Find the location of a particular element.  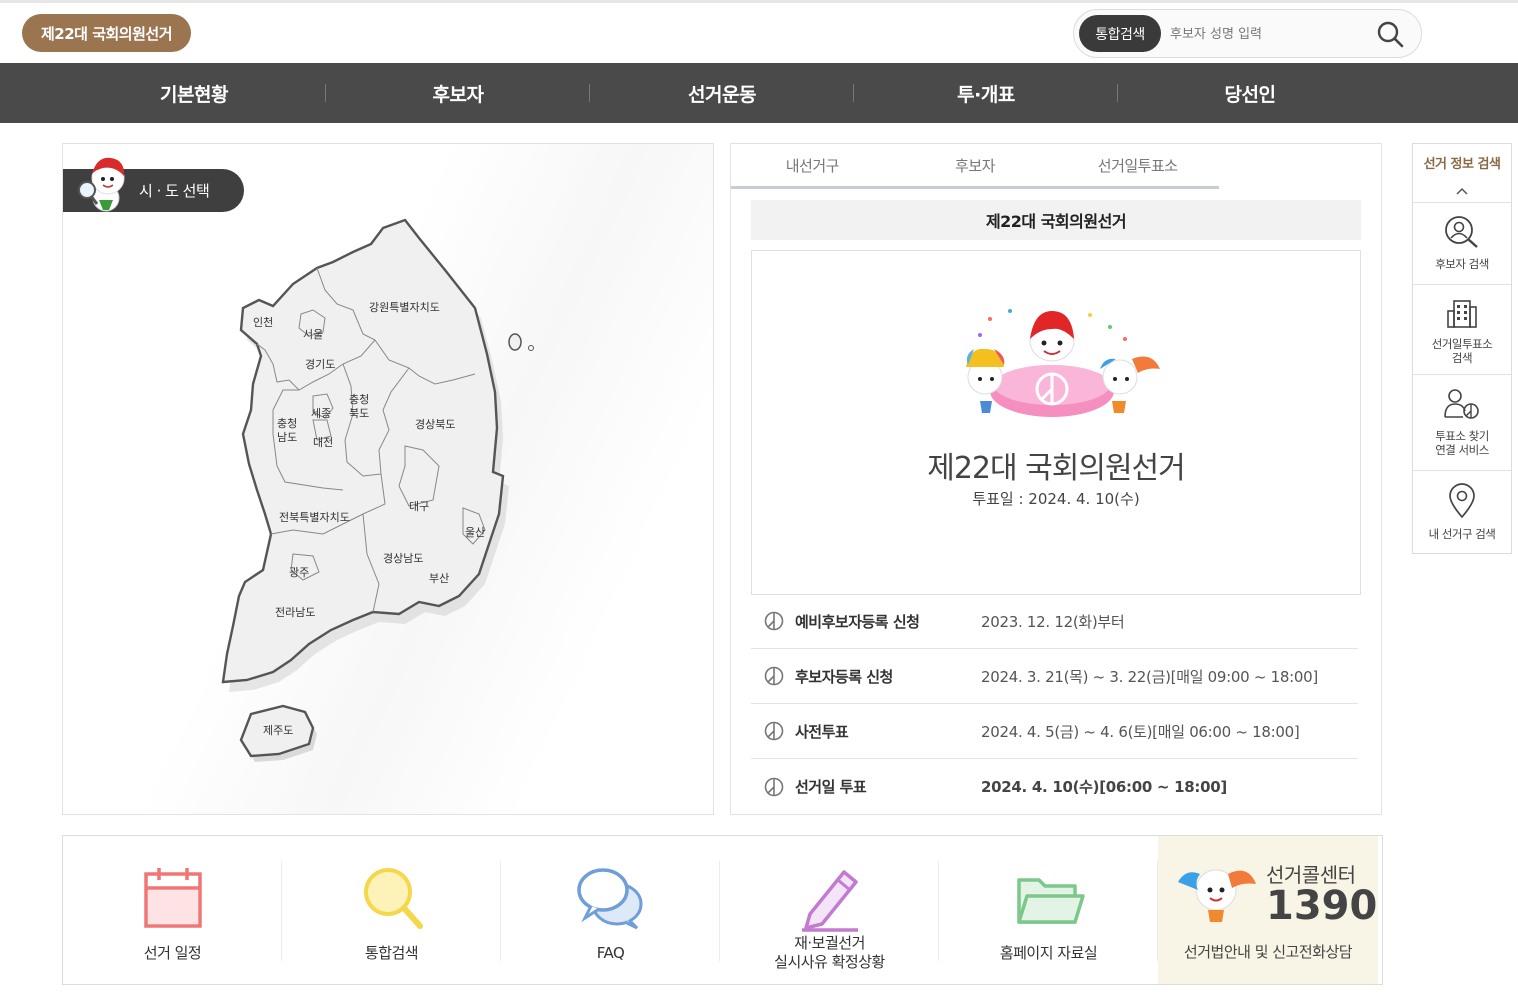

folder-icon is located at coordinates (1051, 901).